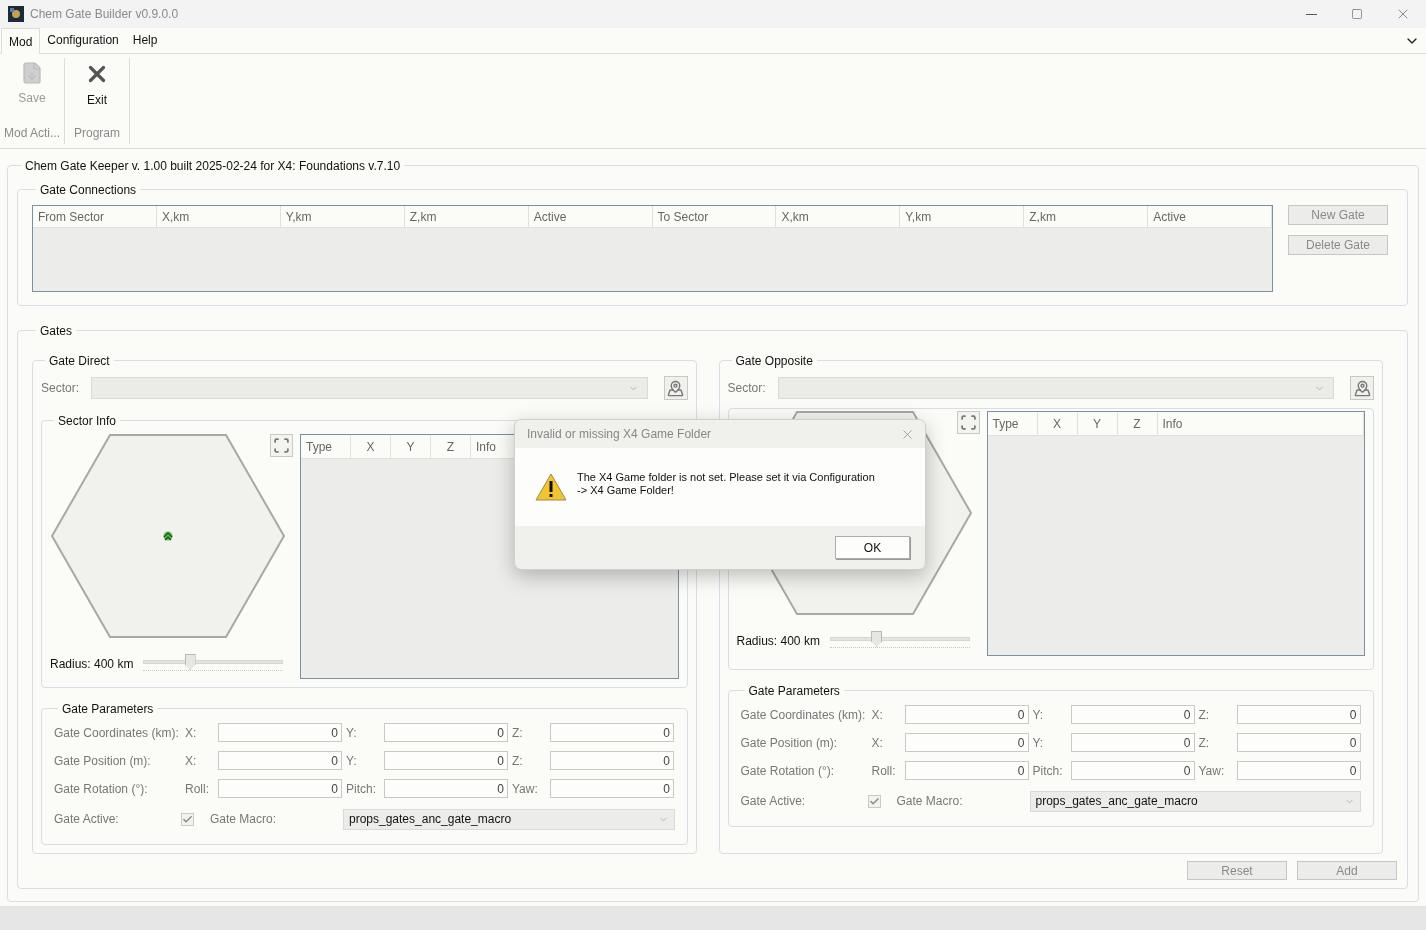 The width and height of the screenshot is (1426, 930). Describe the element at coordinates (197, 789) in the screenshot. I see `axis-label: Roll:` at that location.